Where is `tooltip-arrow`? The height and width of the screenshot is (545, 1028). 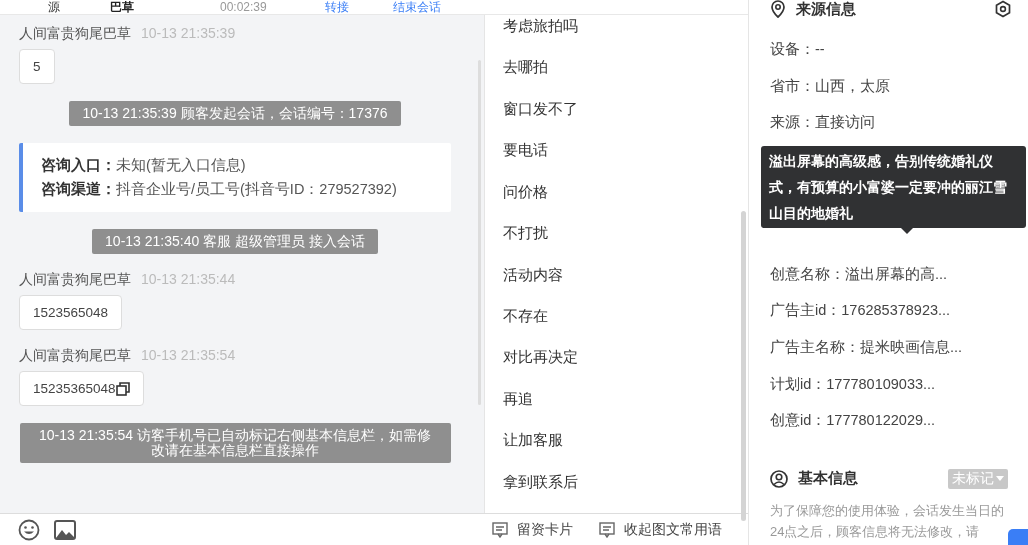 tooltip-arrow is located at coordinates (907, 230).